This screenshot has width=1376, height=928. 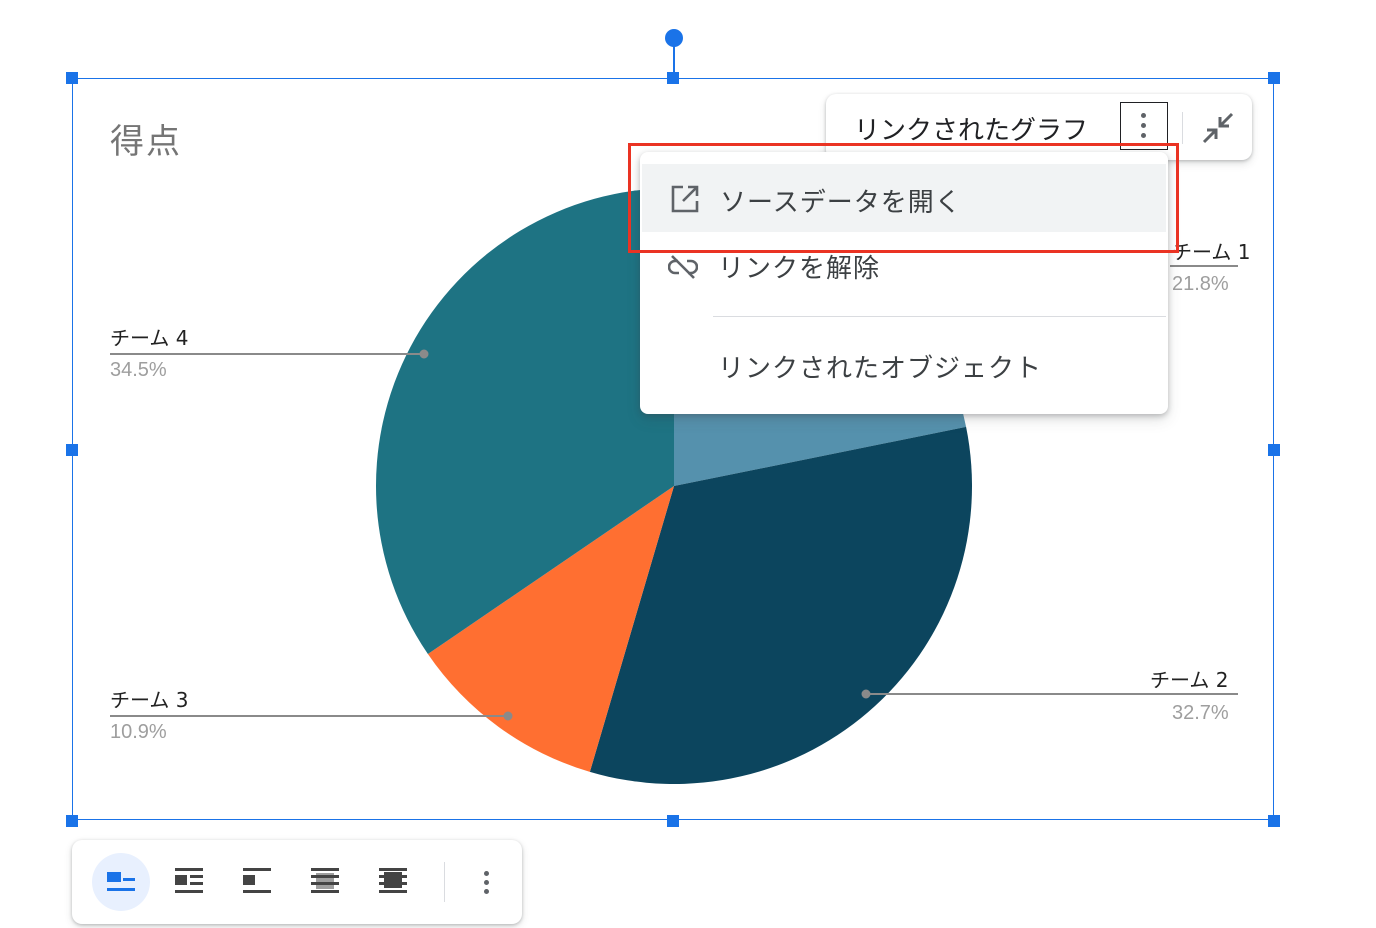 I want to click on wrap-text-button, so click(x=189, y=882).